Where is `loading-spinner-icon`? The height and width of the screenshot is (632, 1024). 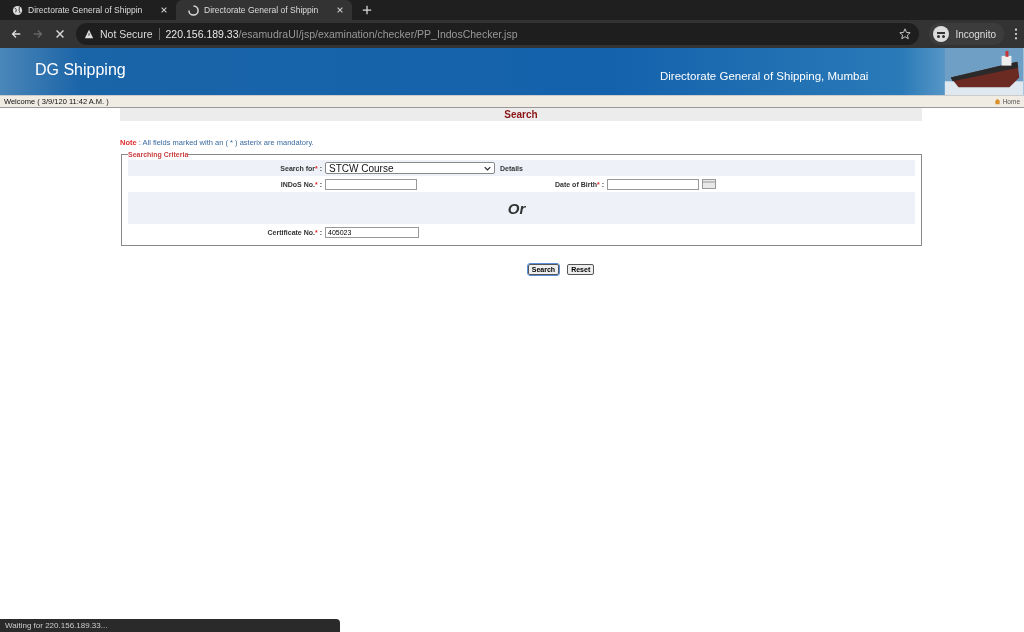 loading-spinner-icon is located at coordinates (193, 10).